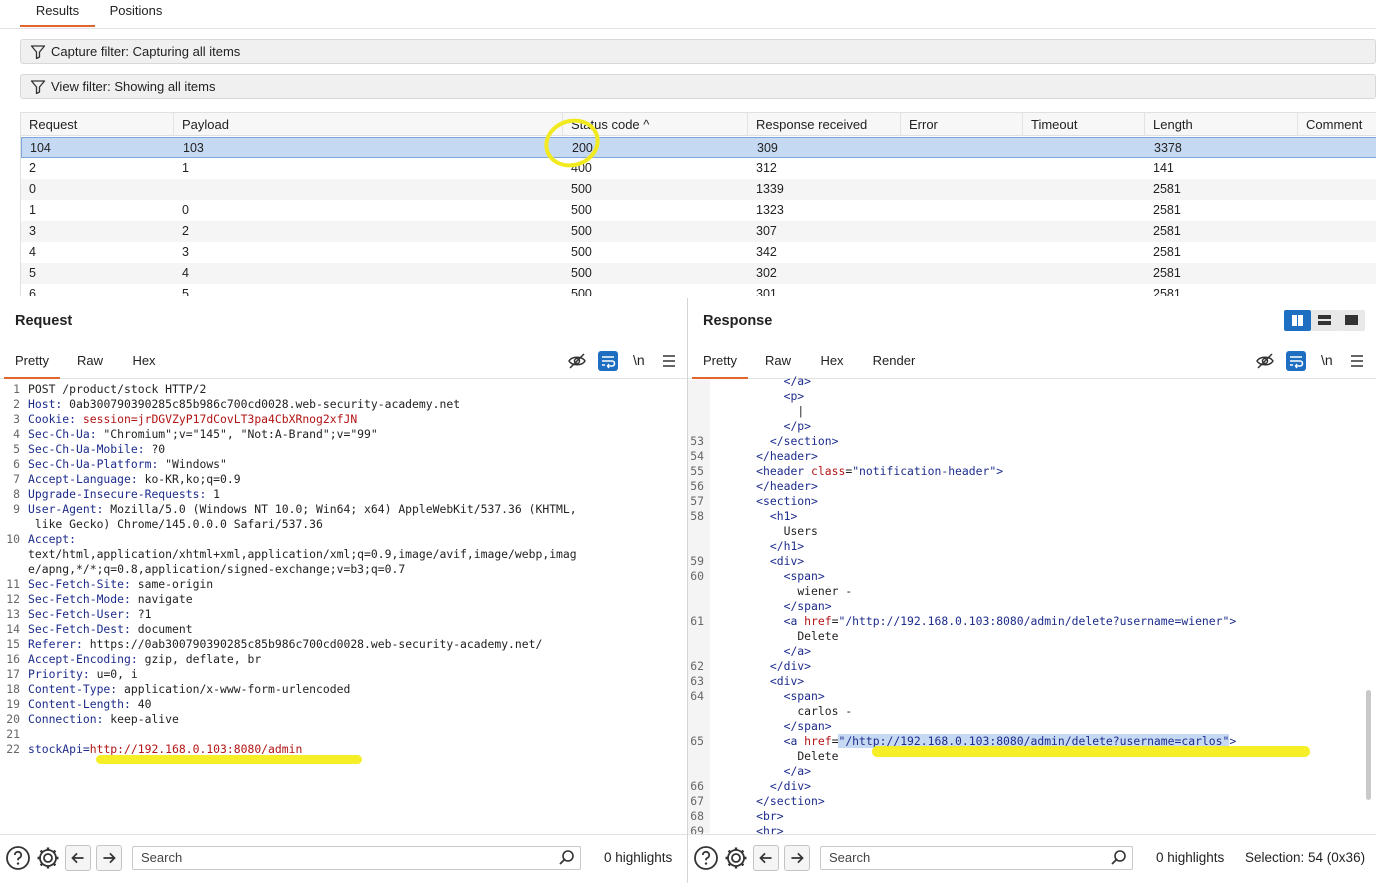  What do you see at coordinates (196, 749) in the screenshot?
I see `header-value: http://192.168.0.103:8080/admin` at bounding box center [196, 749].